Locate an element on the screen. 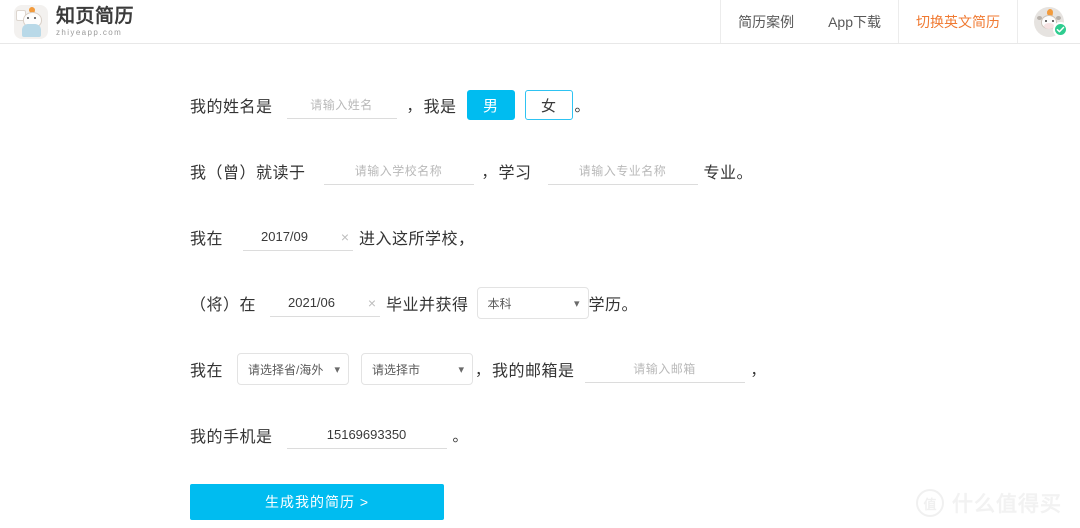 Image resolution: width=1080 pixels, height=528 pixels. school-input-placeholder: 请输入学校名称 is located at coordinates (398, 171).